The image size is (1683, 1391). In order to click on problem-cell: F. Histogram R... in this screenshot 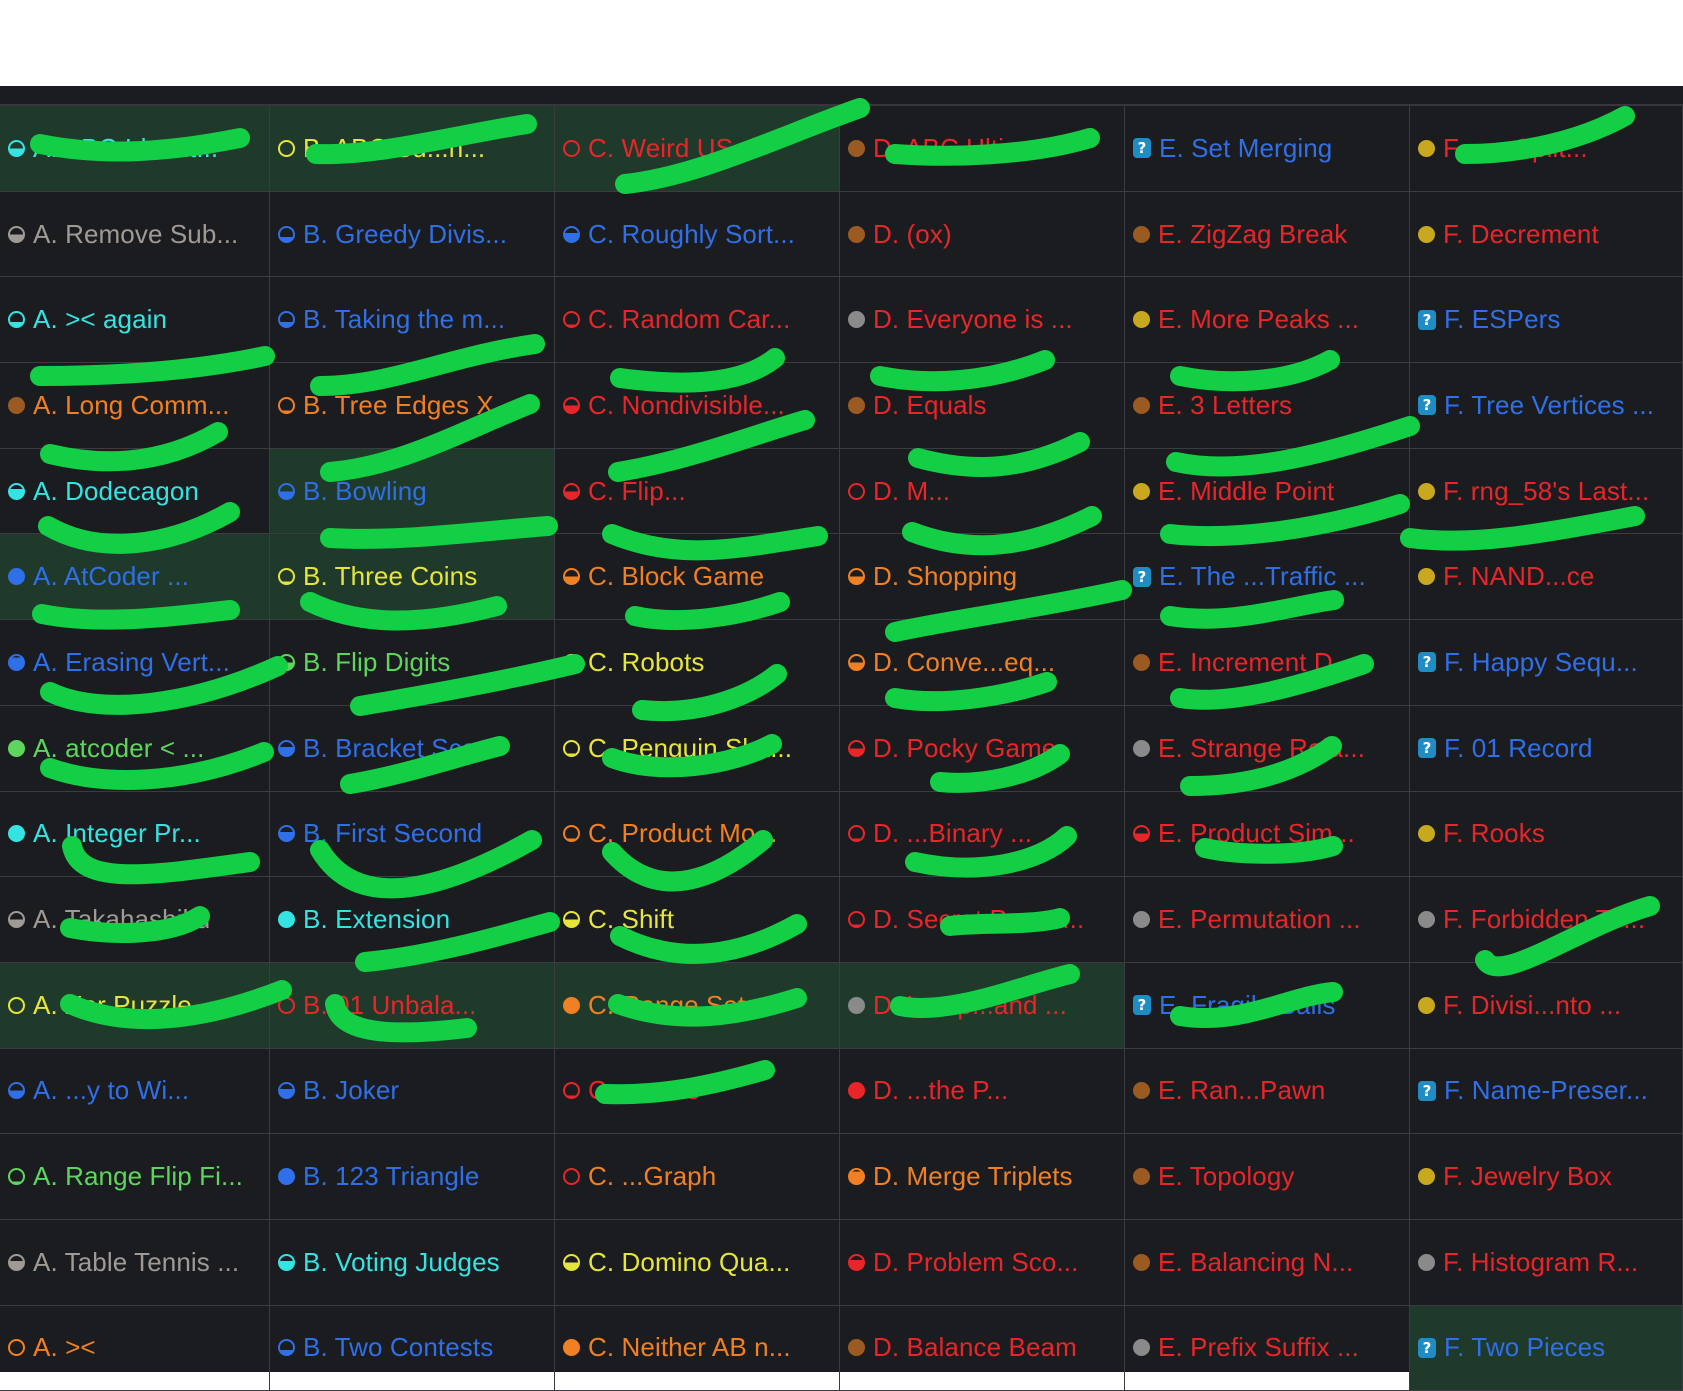, I will do `click(1546, 1262)`.